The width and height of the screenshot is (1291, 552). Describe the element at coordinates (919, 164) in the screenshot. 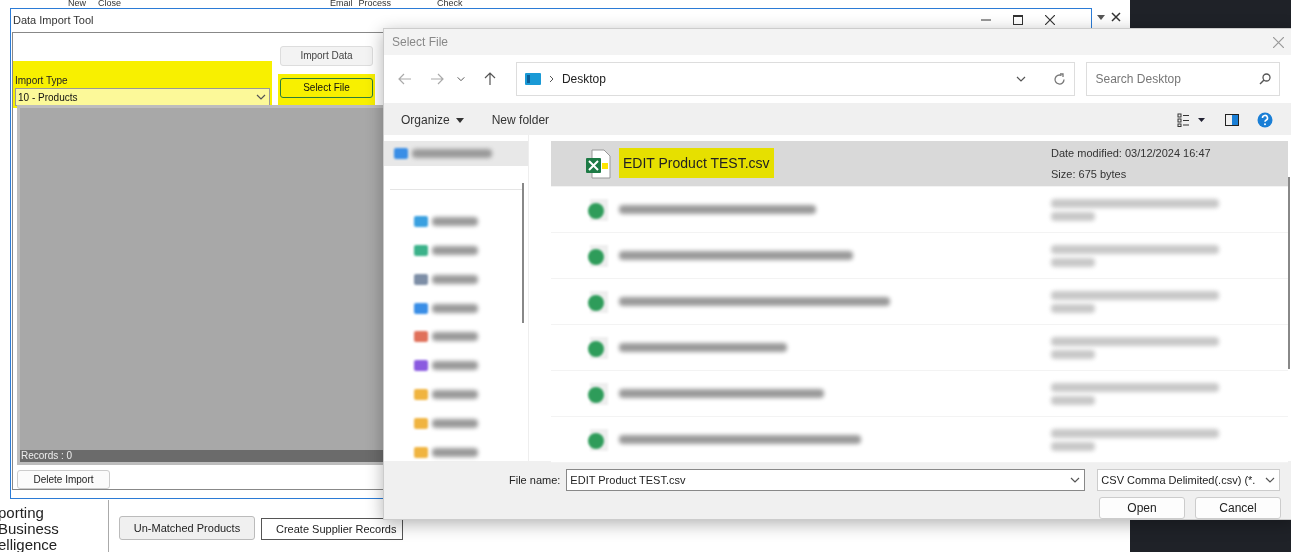

I see `file-row: EDIT Product TEST.csv Date modified: 03/12/2024 16:47 Size: 675 bytes` at that location.